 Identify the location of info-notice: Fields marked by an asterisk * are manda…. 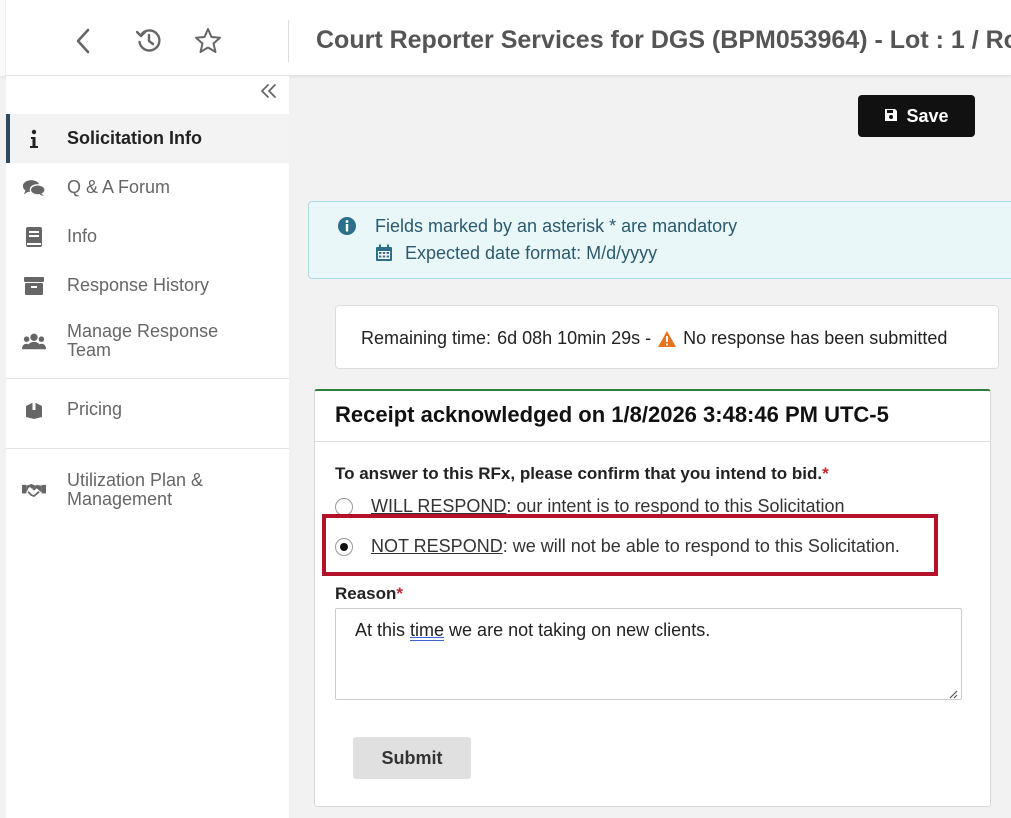
(659, 240).